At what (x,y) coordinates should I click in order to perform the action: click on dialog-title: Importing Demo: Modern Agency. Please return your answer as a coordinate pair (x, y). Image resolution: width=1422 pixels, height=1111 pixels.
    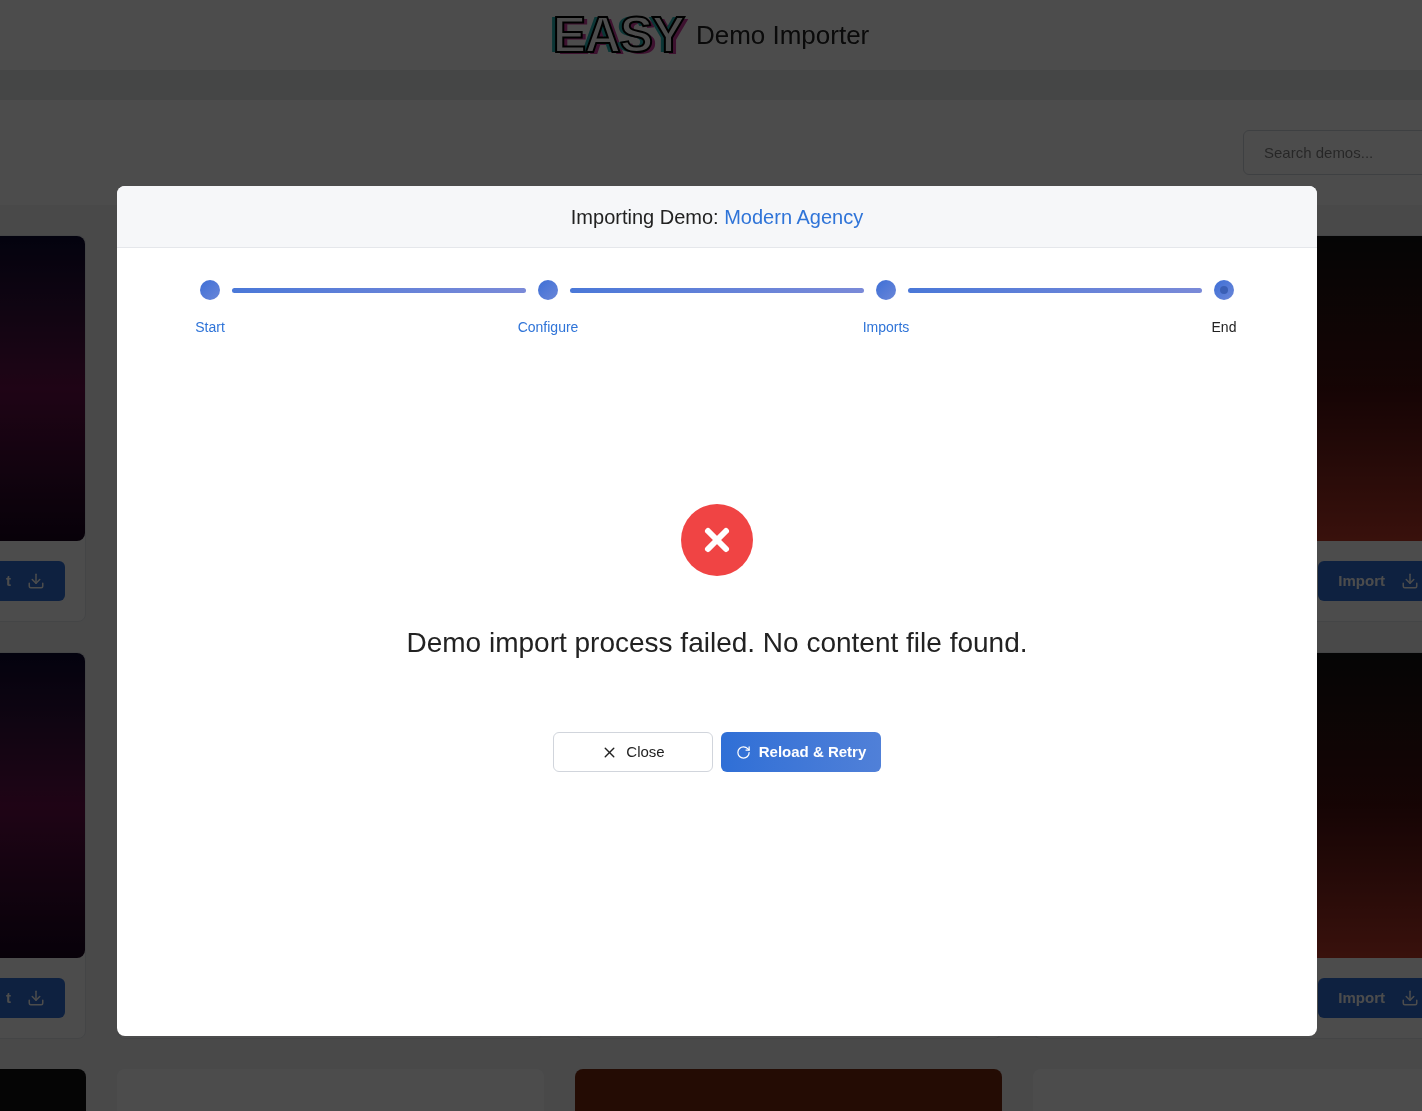
    Looking at the image, I should click on (717, 217).